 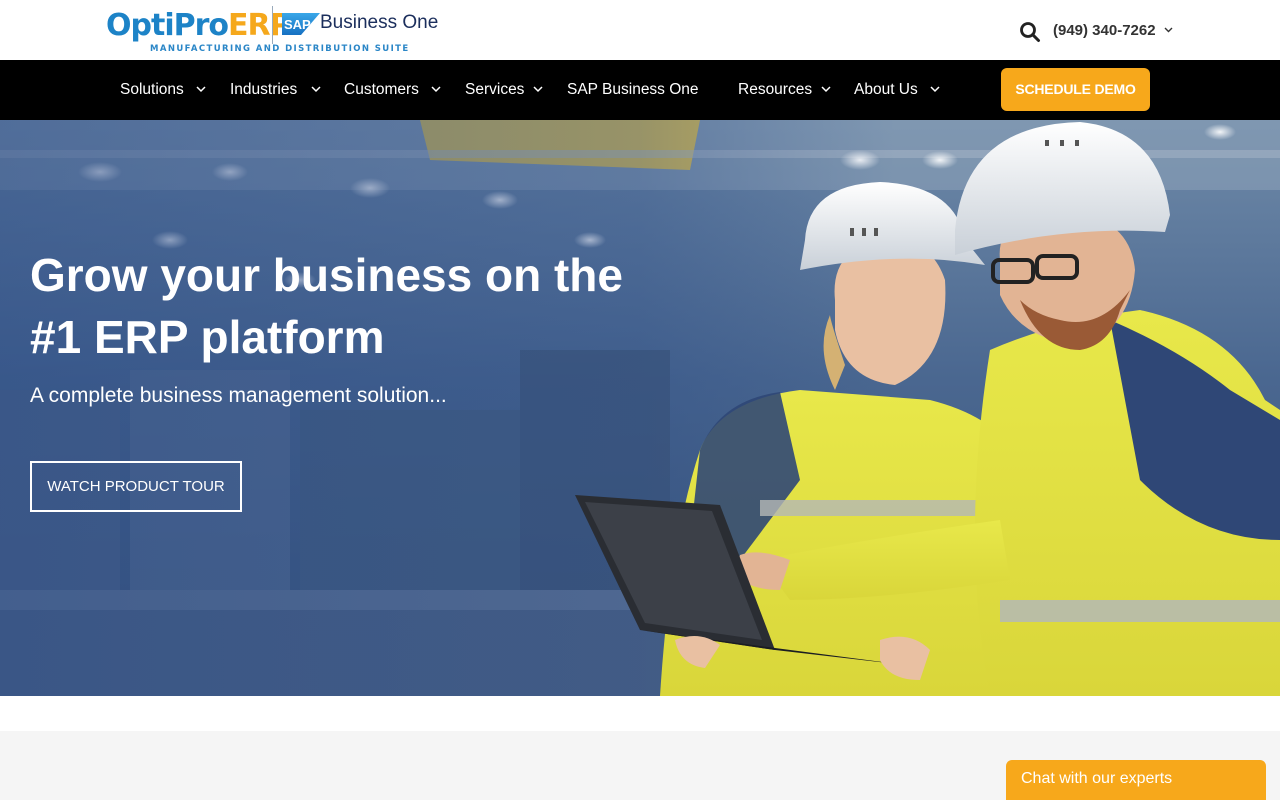 I want to click on nav-label: Customers, so click(x=381, y=89).